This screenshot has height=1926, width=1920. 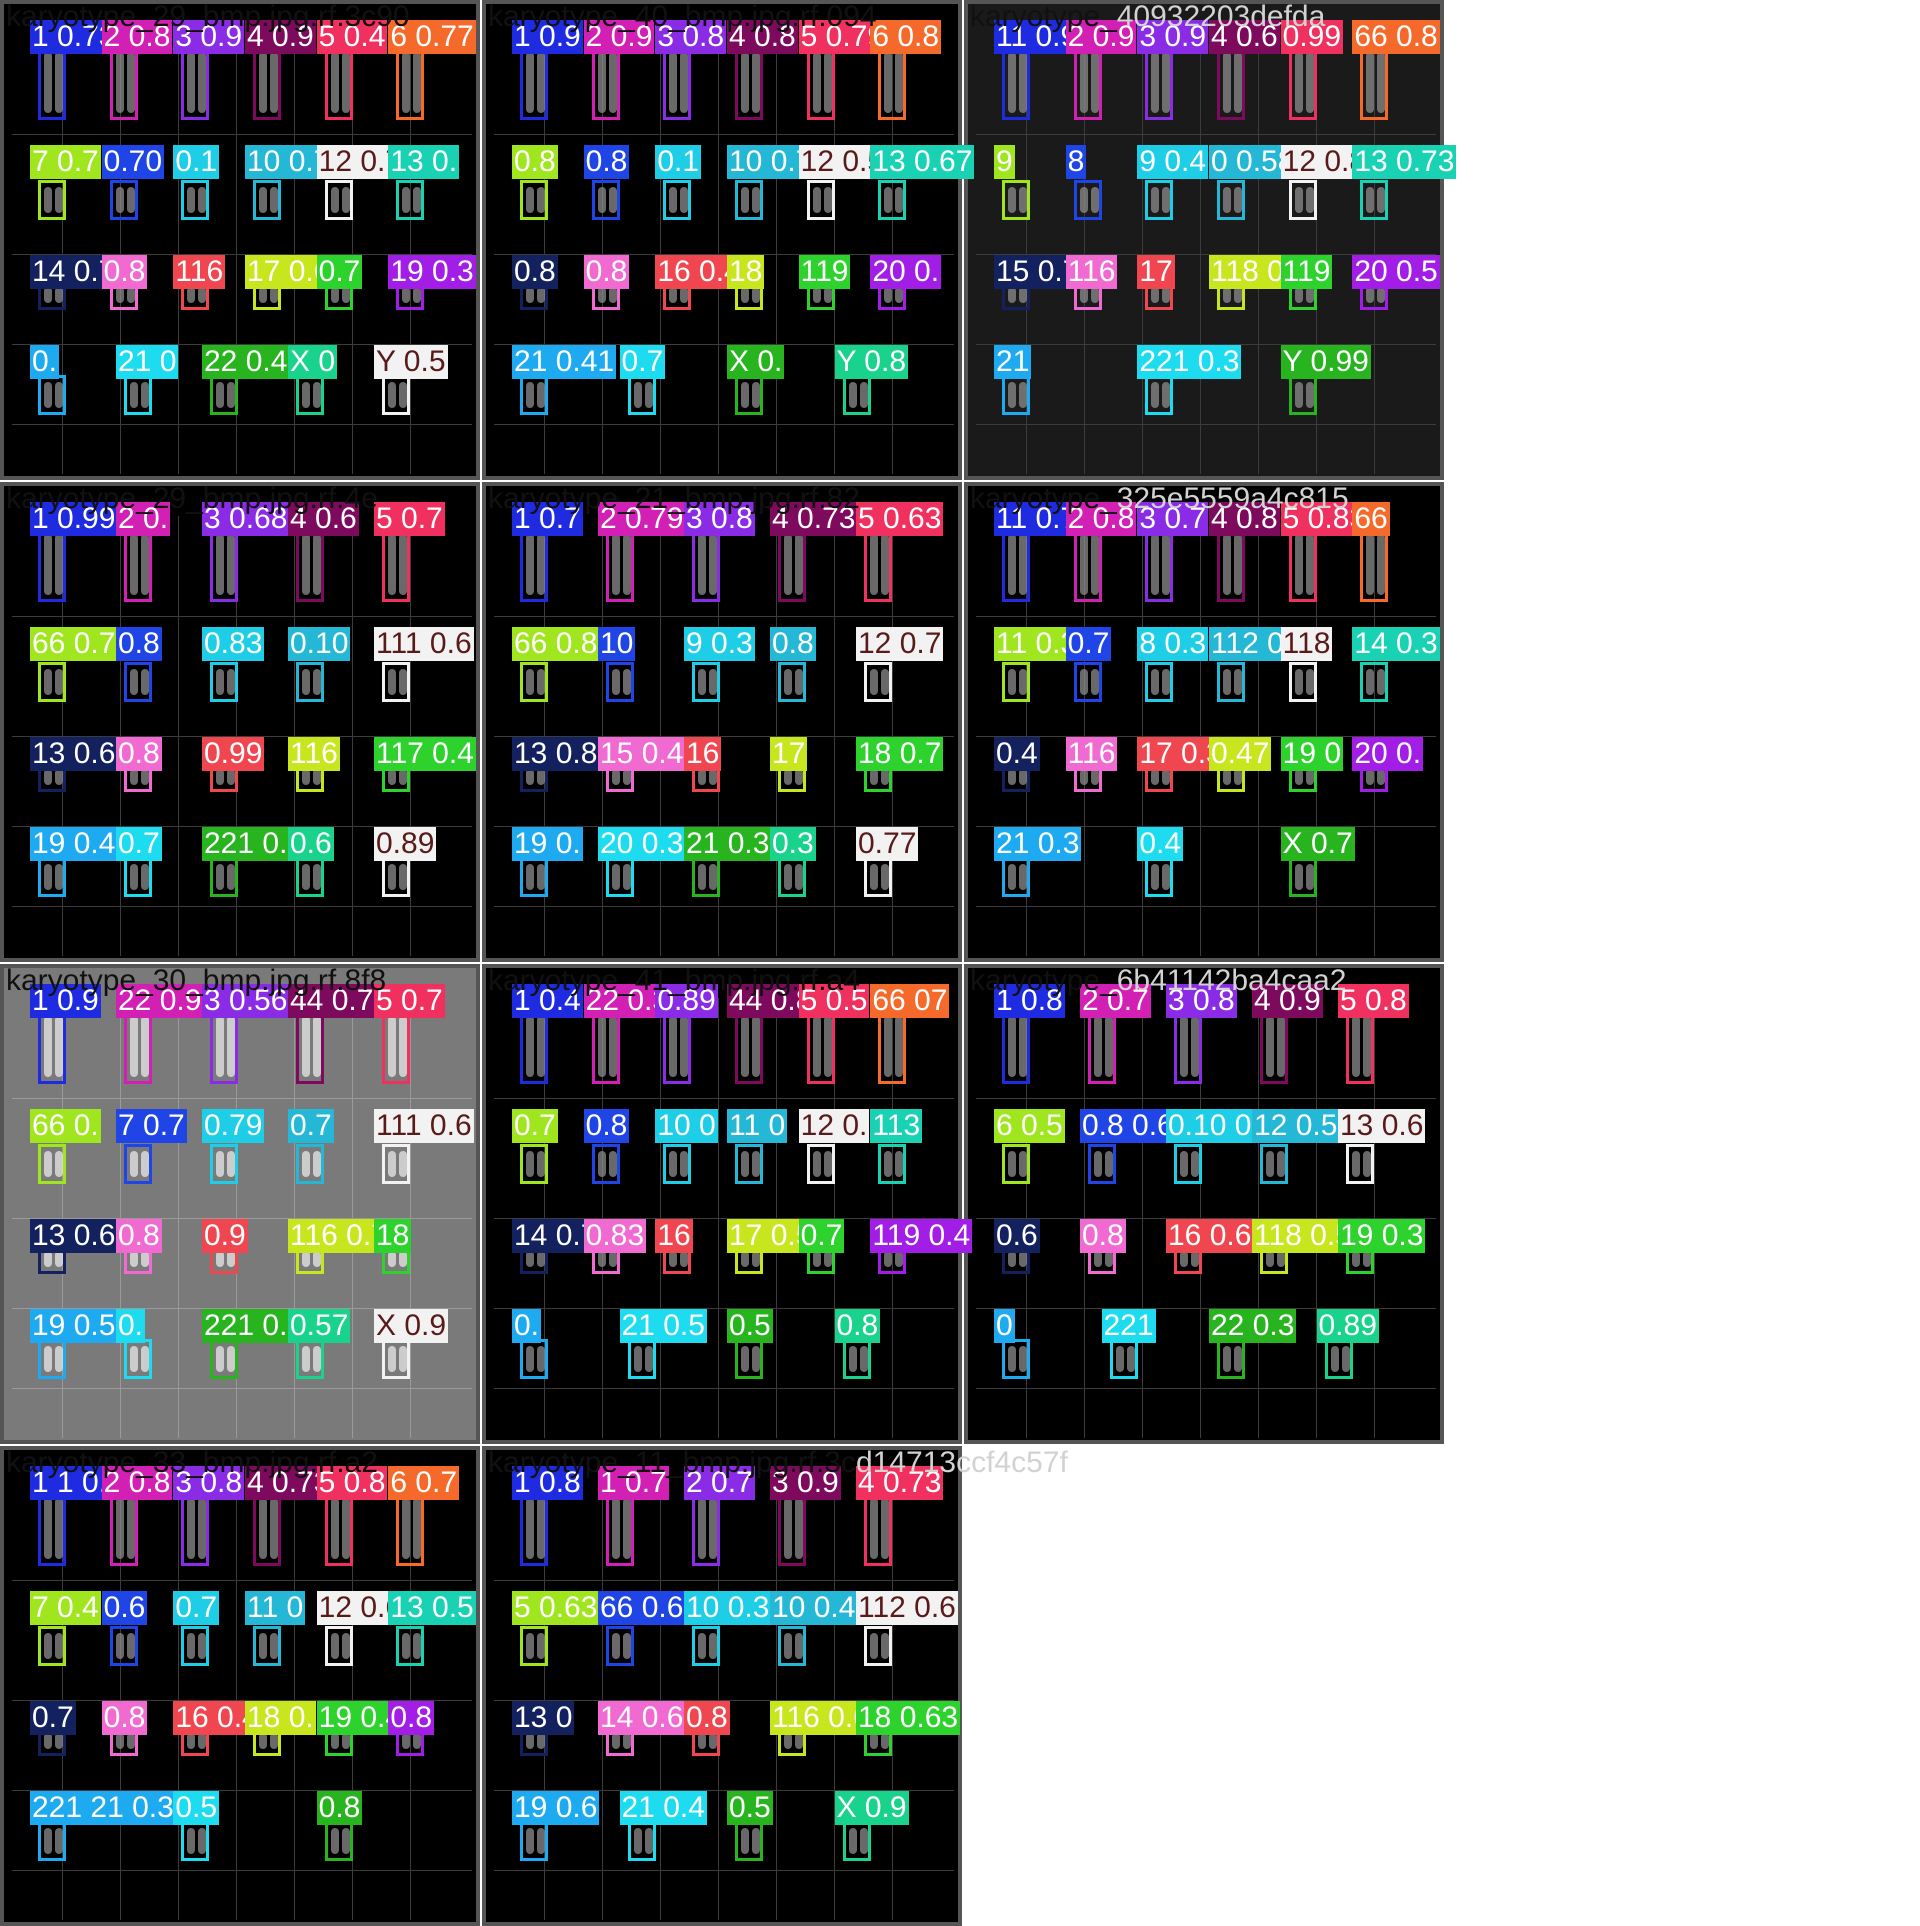 I want to click on detection-label: 22 0.4, so click(x=246, y=362).